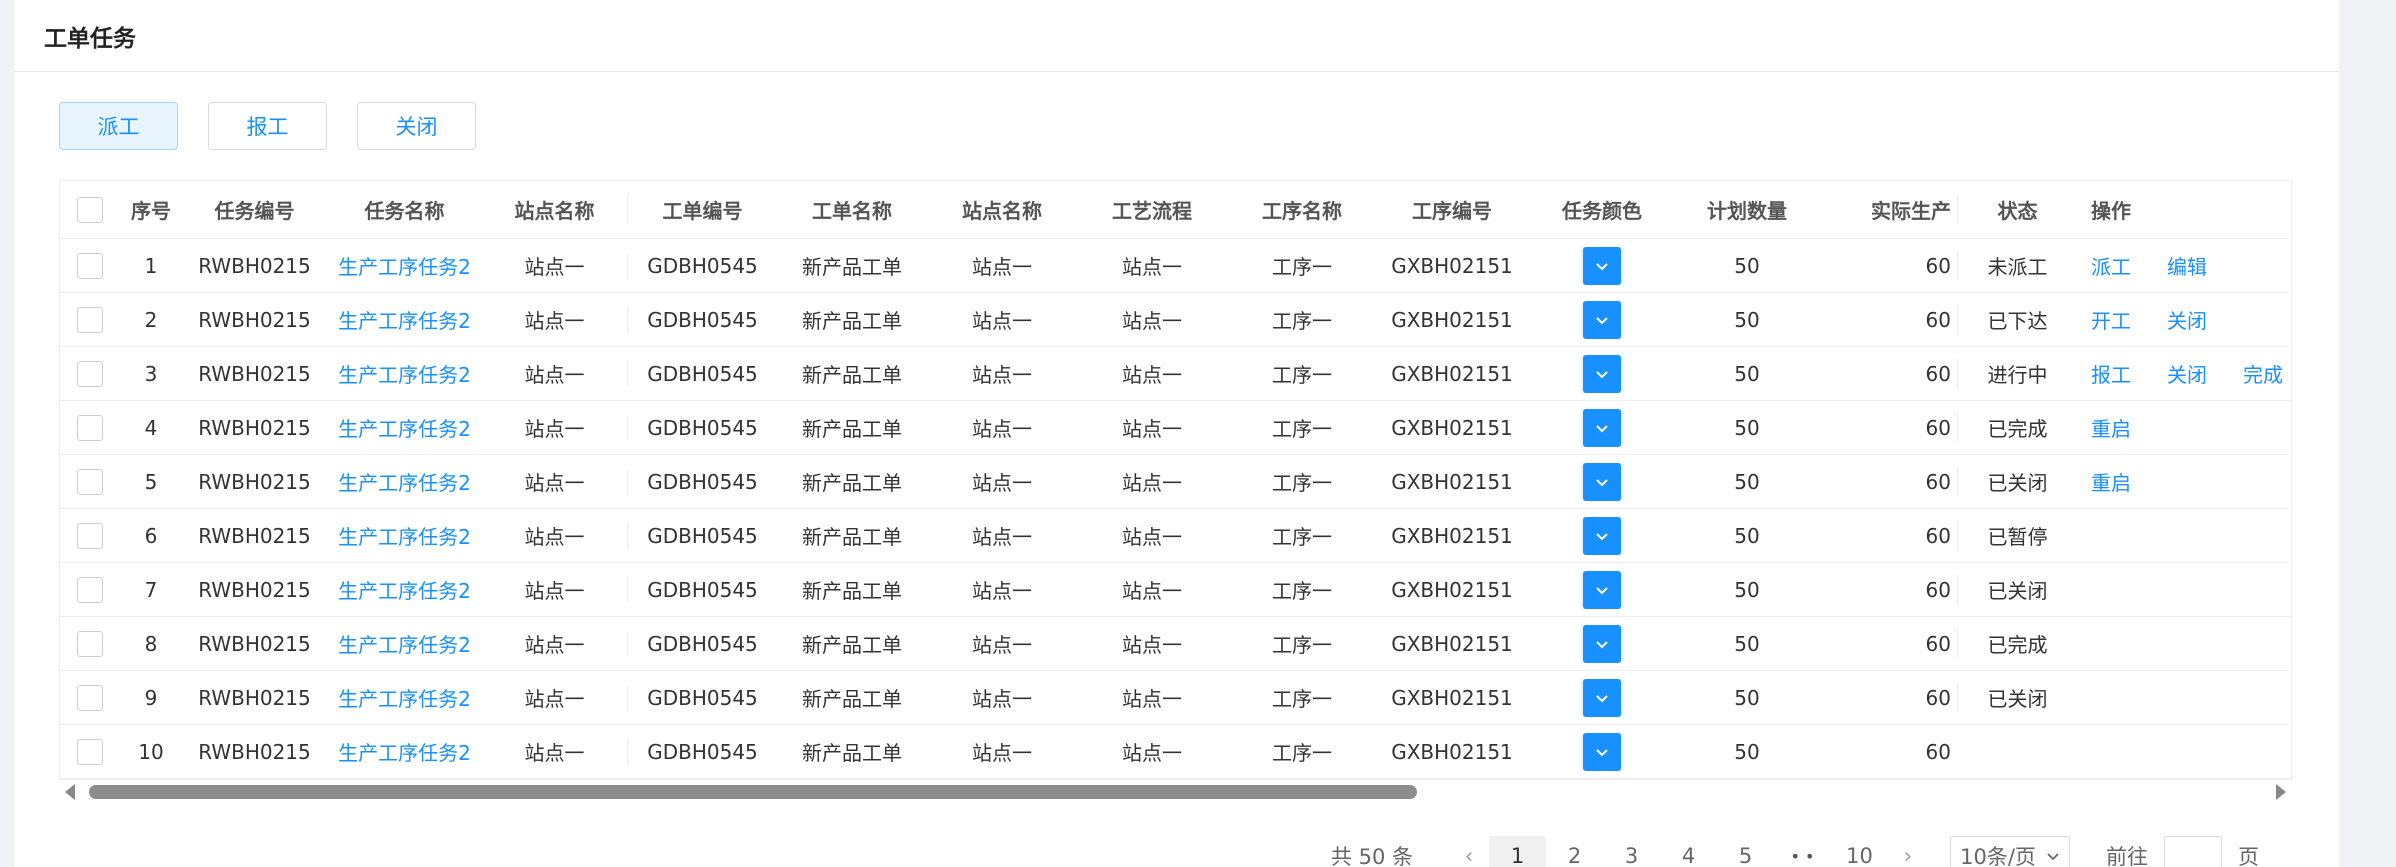 This screenshot has width=2396, height=867. Describe the element at coordinates (151, 265) in the screenshot. I see `cell-no: 1` at that location.